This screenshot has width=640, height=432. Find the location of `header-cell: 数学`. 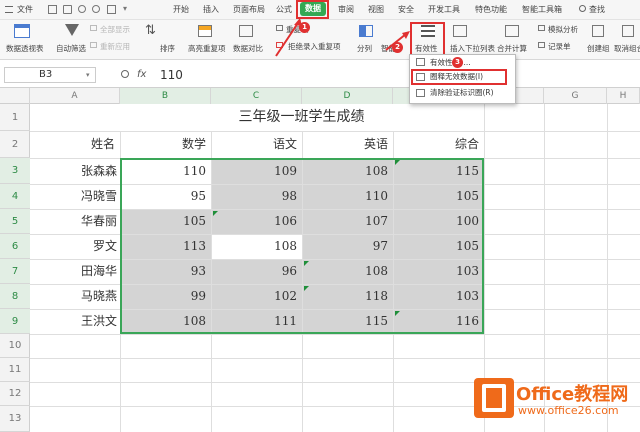

header-cell: 数学 is located at coordinates (165, 144).